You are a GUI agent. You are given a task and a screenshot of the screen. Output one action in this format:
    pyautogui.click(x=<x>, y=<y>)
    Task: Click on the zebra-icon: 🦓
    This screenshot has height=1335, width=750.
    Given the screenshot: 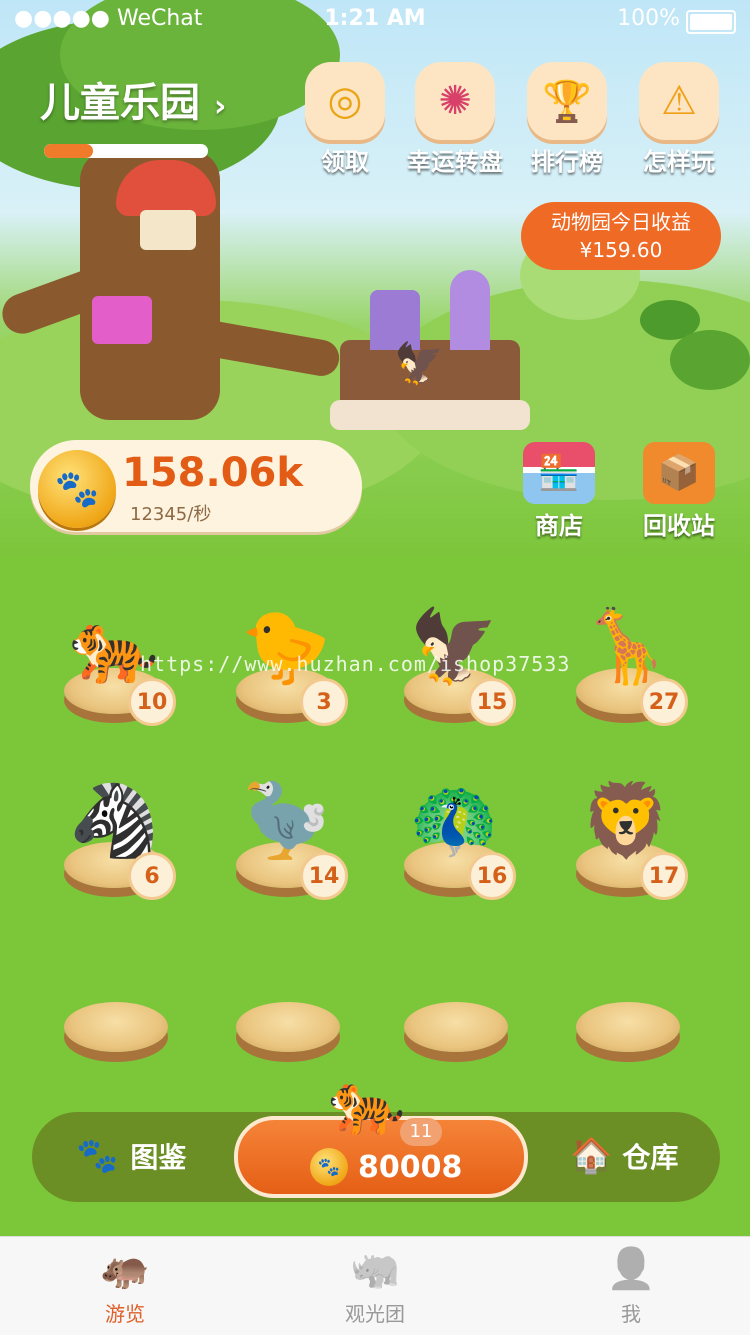 What is the action you would take?
    pyautogui.click(x=114, y=820)
    